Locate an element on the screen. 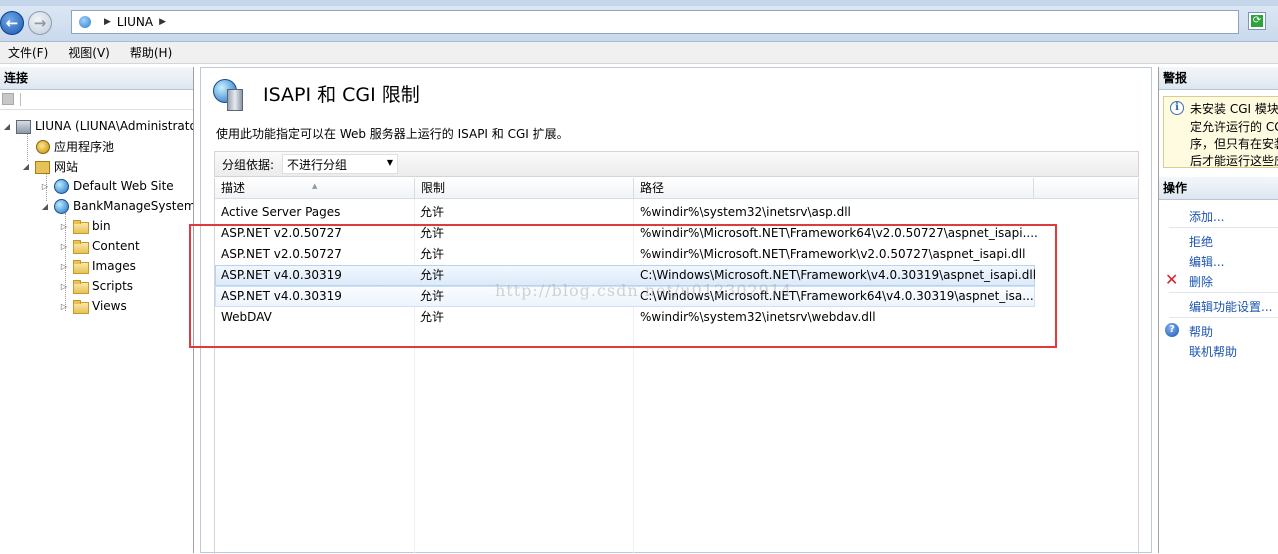 This screenshot has width=1278, height=554. alert-text-line: 序，但只有在安装 is located at coordinates (1234, 144).